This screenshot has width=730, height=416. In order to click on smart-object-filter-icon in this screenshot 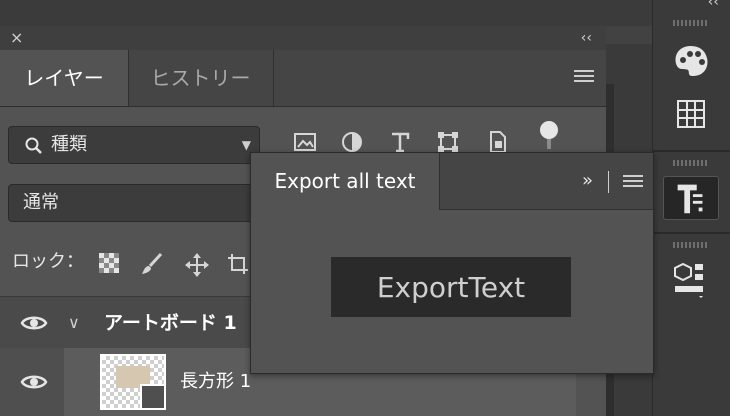, I will do `click(498, 142)`.